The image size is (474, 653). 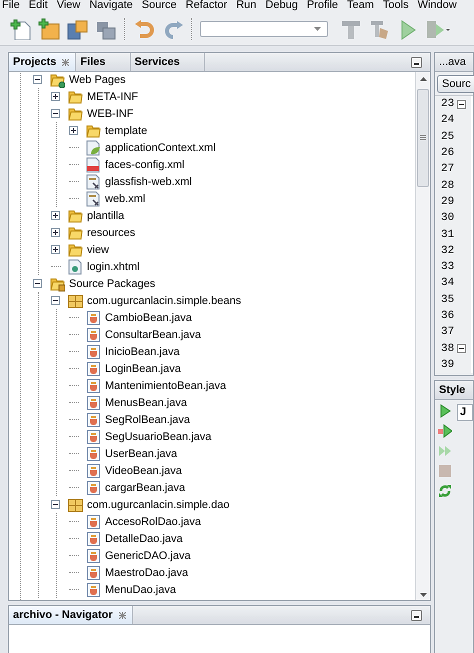 What do you see at coordinates (93, 182) in the screenshot?
I see `xml-file-icon` at bounding box center [93, 182].